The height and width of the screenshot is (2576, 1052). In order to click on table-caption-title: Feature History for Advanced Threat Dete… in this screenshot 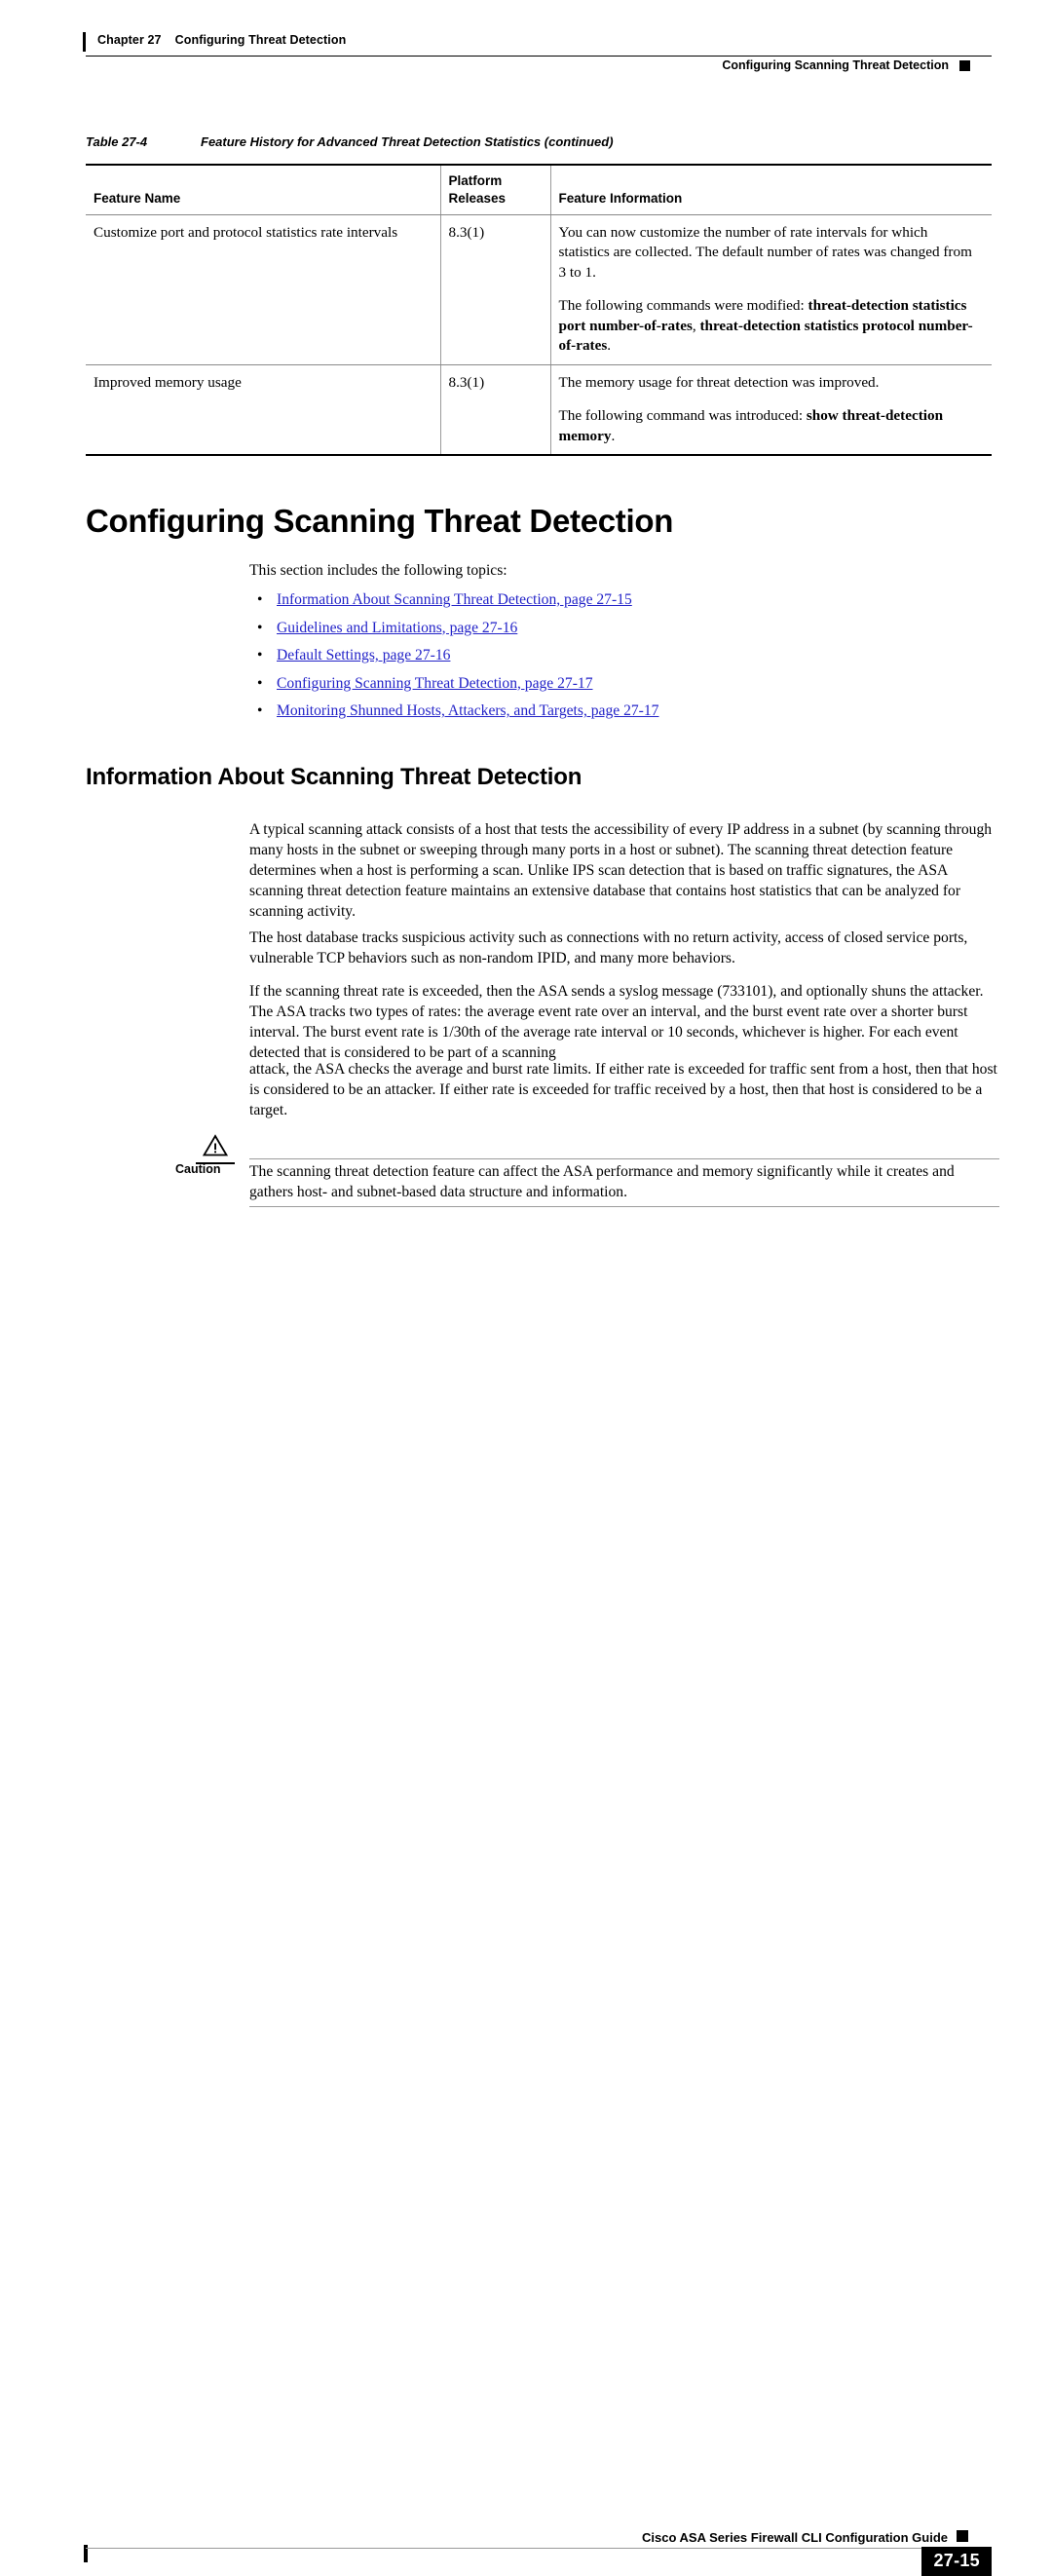, I will do `click(407, 141)`.